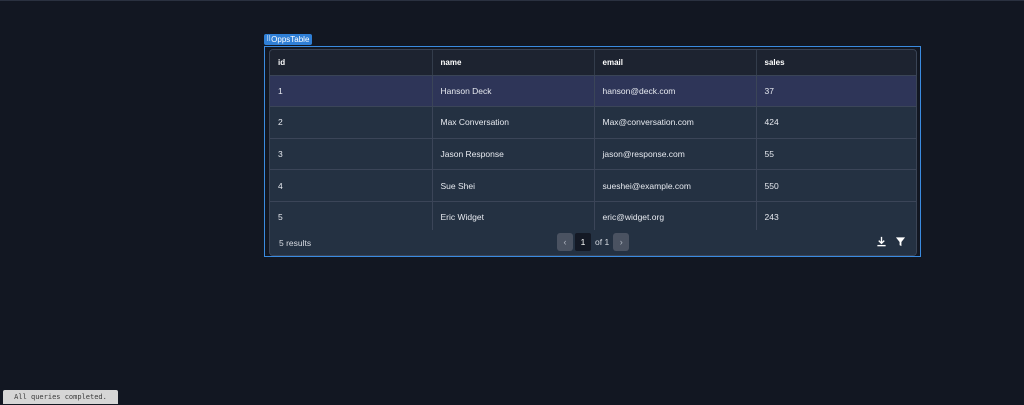 The height and width of the screenshot is (405, 1024). I want to click on cell-name: Max Conversation, so click(513, 122).